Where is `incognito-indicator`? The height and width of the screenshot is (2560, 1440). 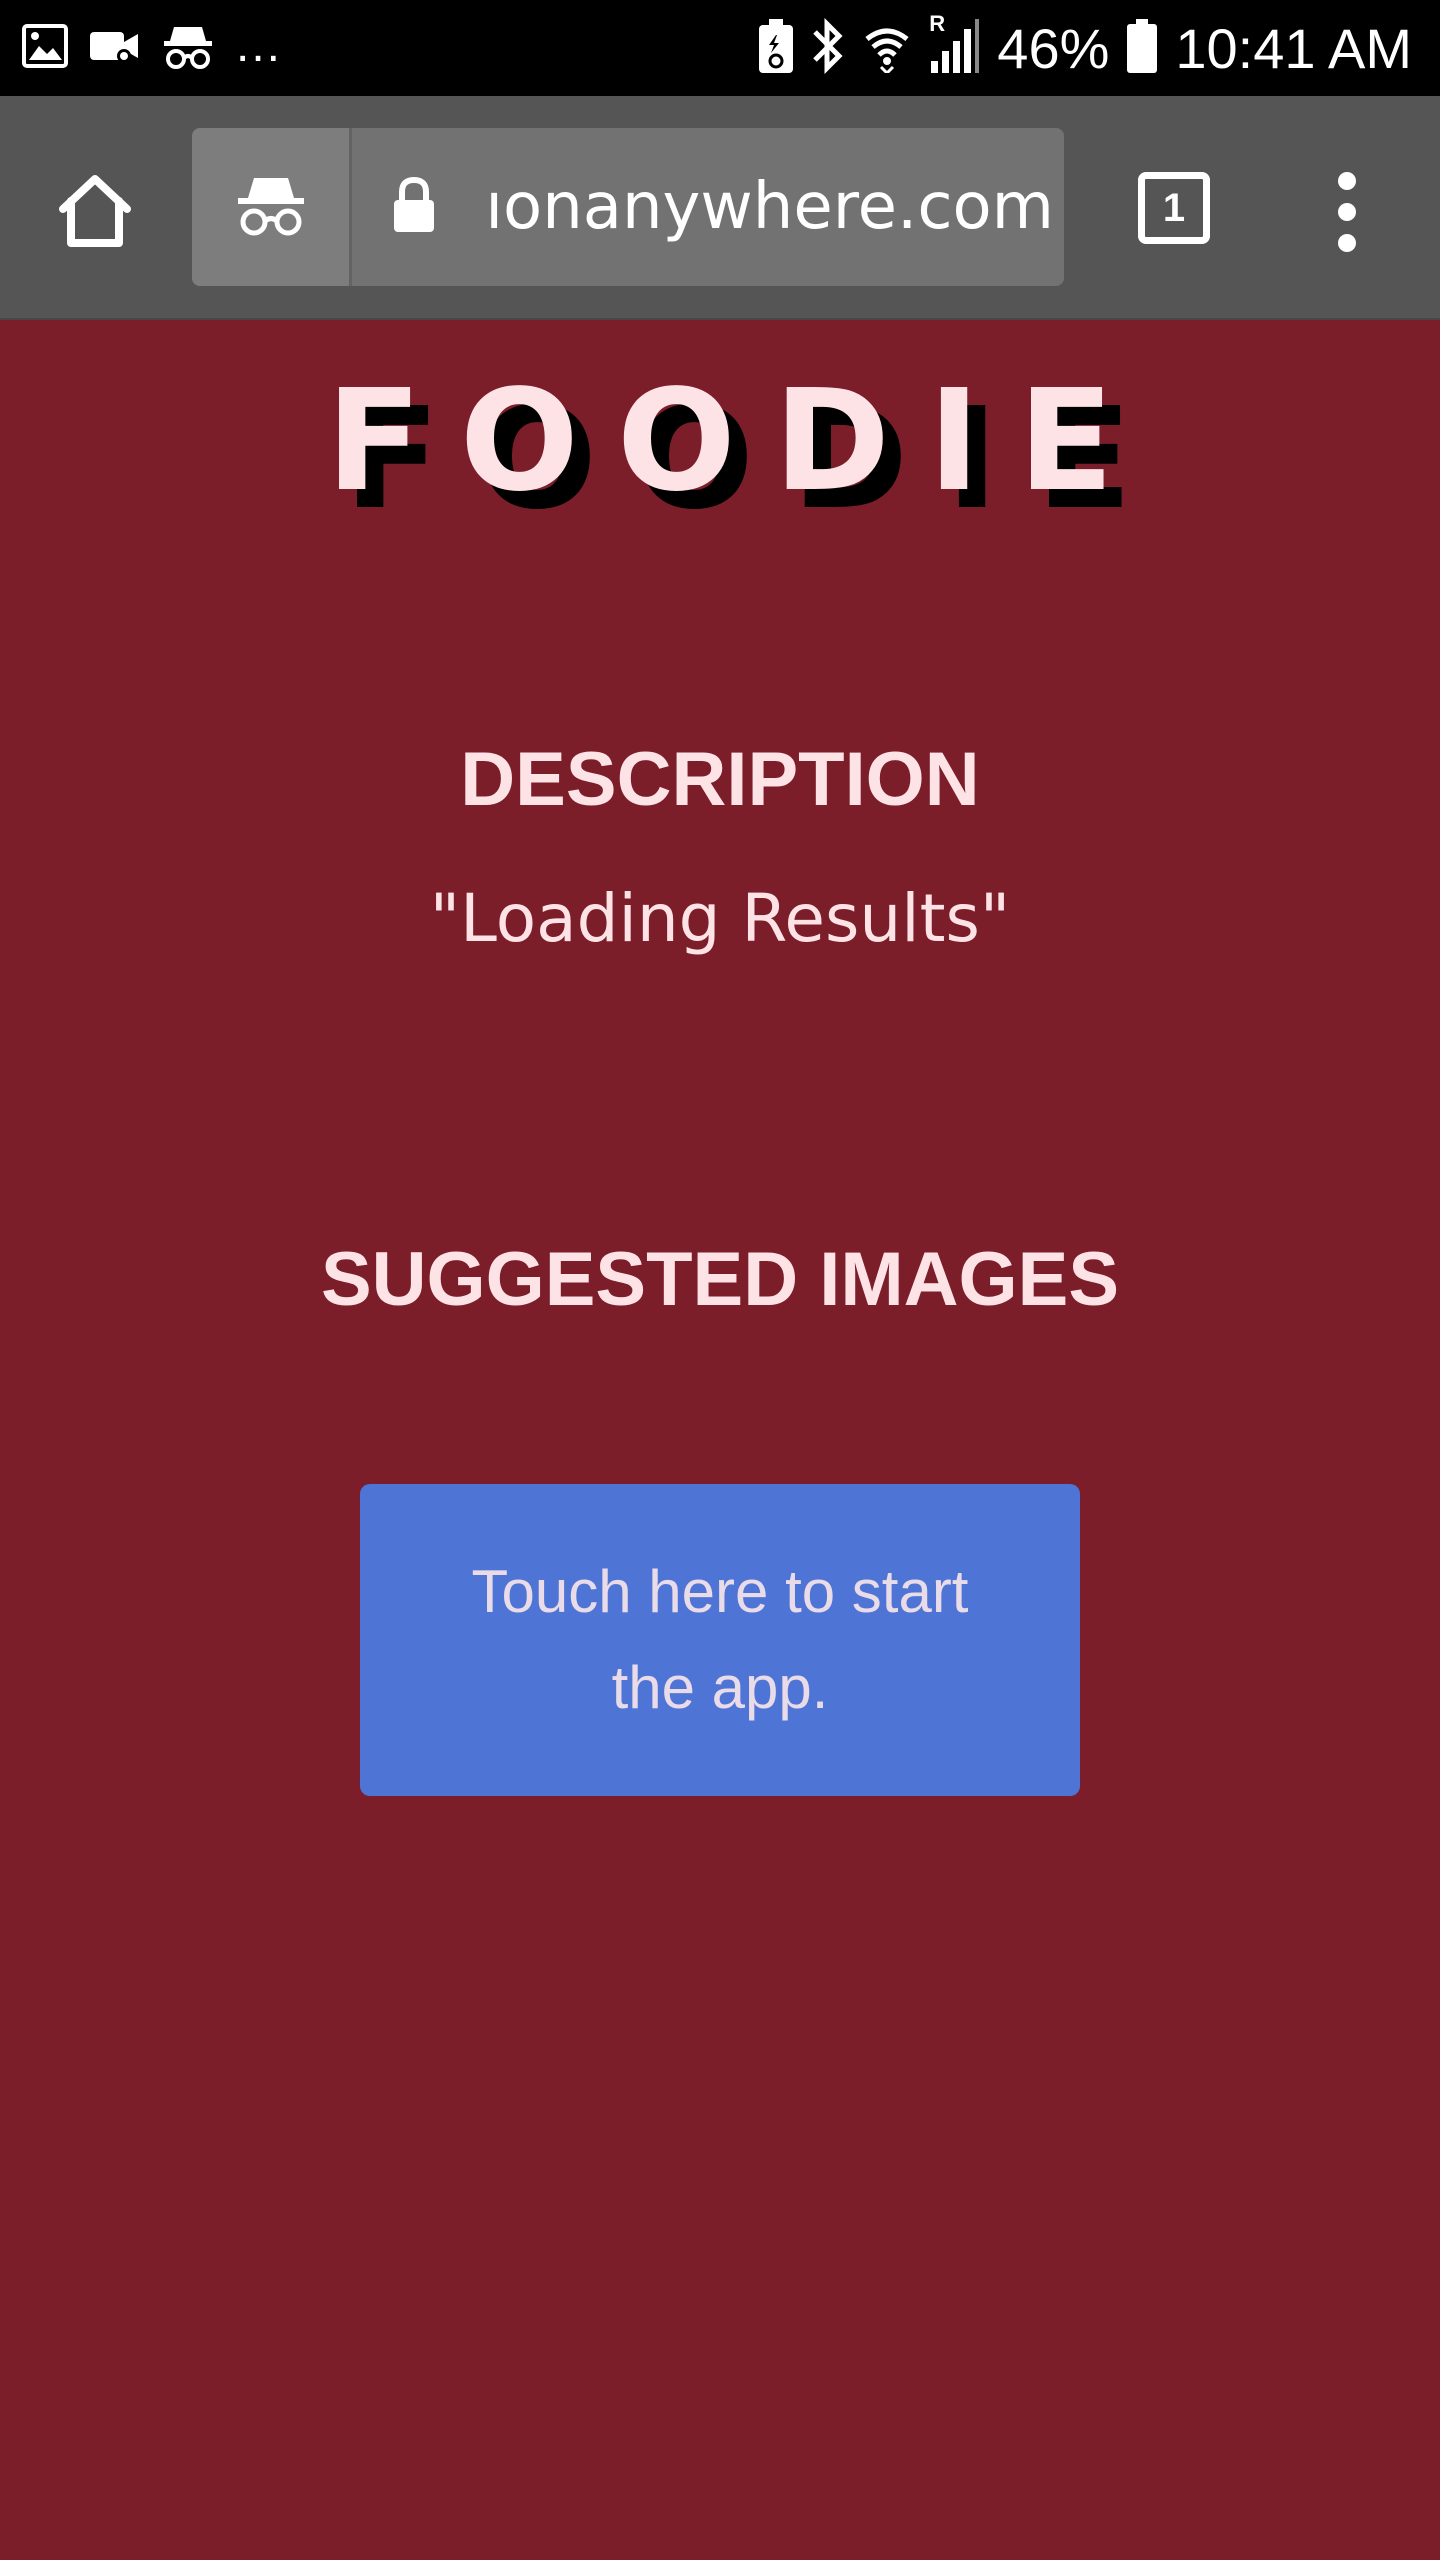
incognito-indicator is located at coordinates (272, 207).